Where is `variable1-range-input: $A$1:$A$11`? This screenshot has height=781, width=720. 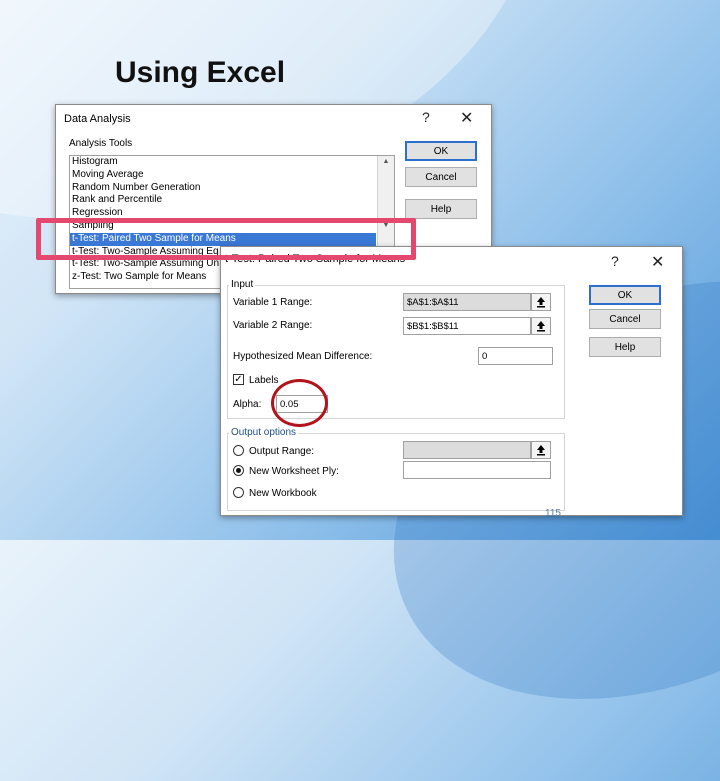
variable1-range-input: $A$1:$A$11 is located at coordinates (467, 302).